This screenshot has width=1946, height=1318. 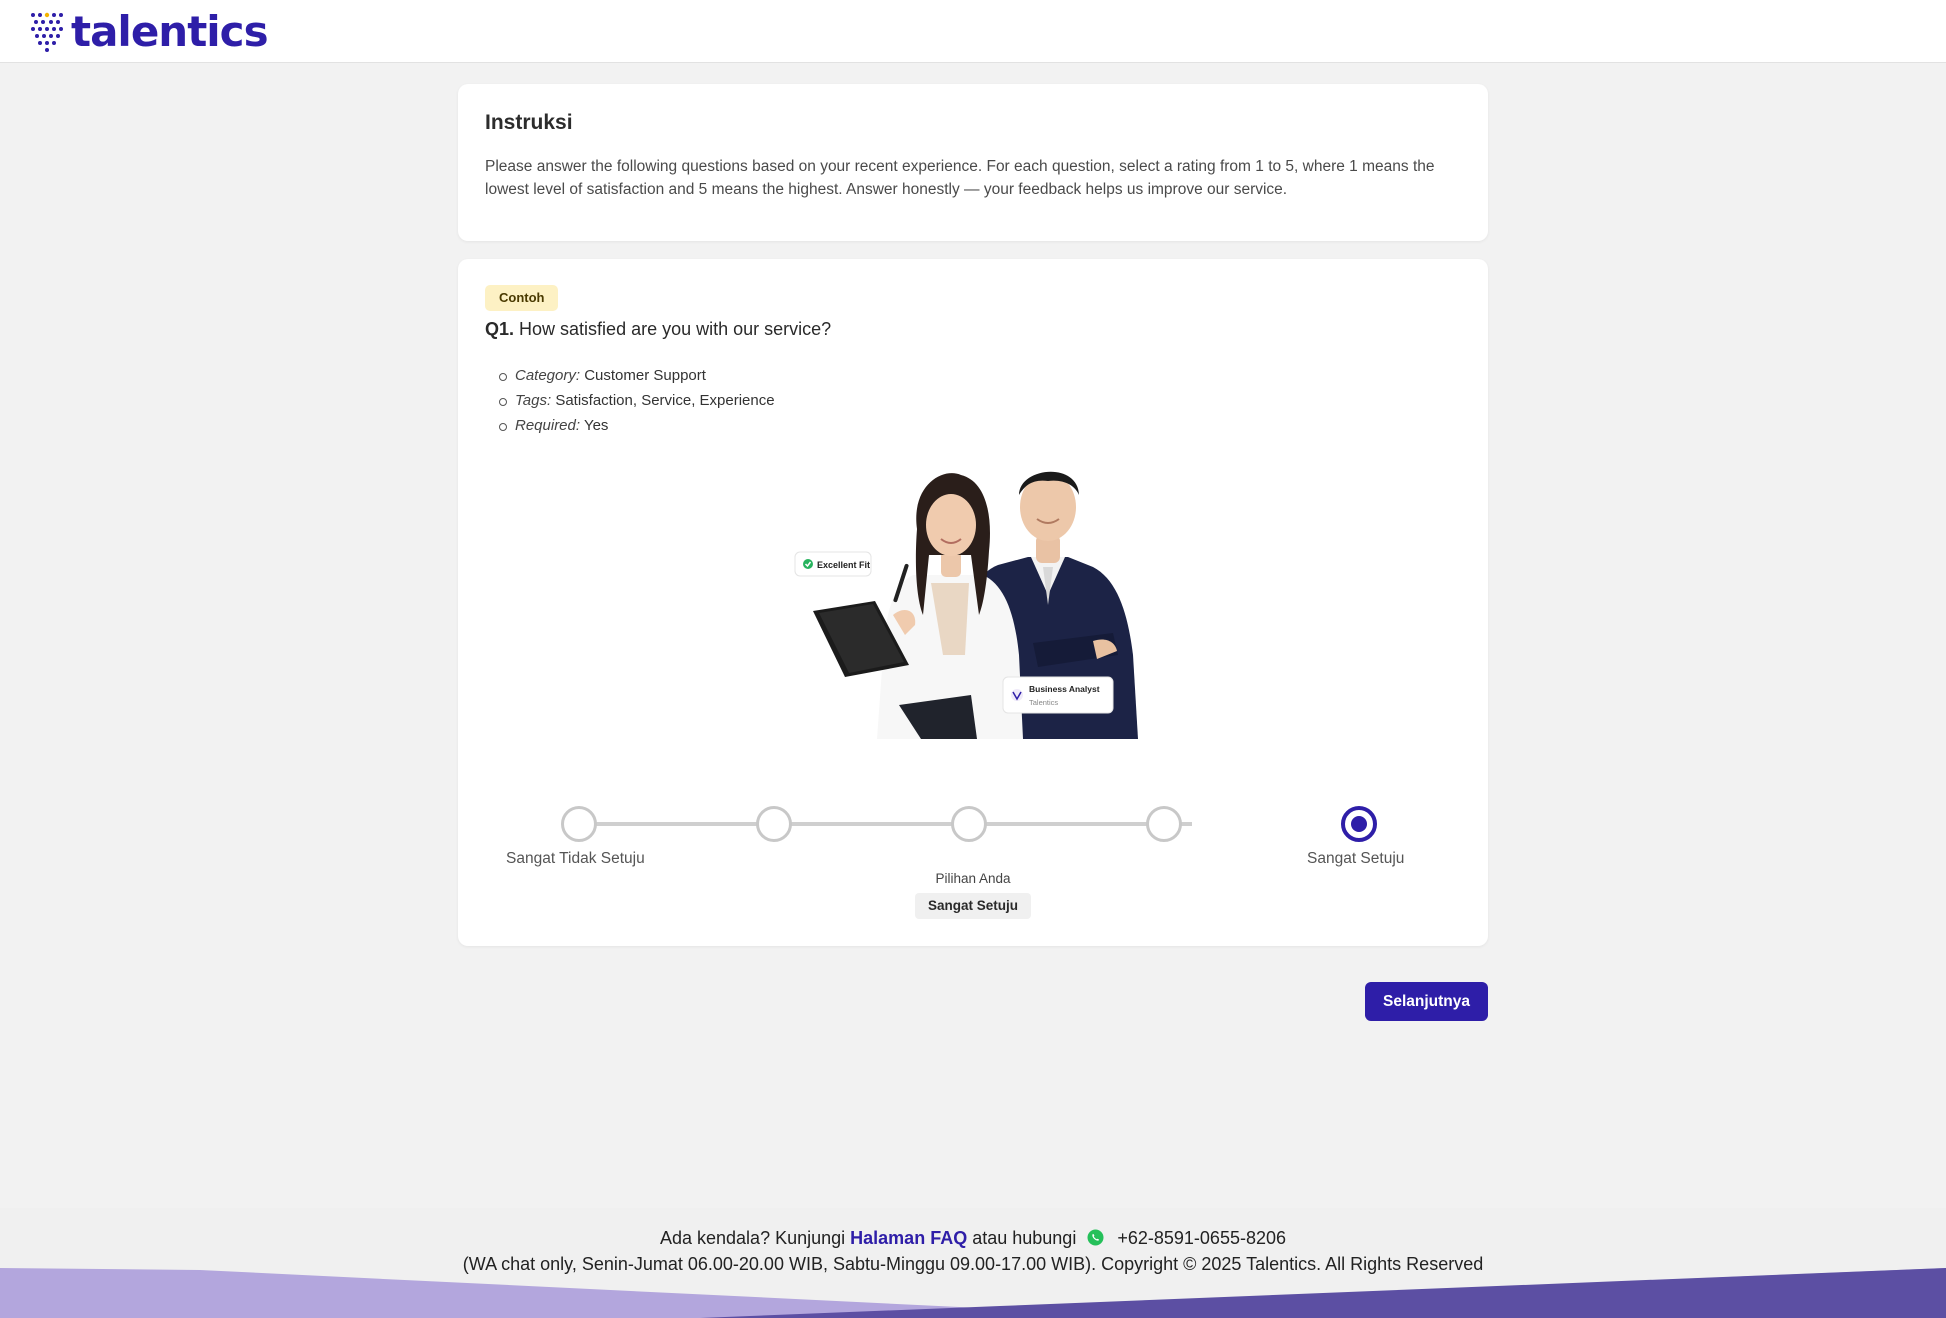 I want to click on footer-prefix: Ada kendala? Kunjungi, so click(x=752, y=1238).